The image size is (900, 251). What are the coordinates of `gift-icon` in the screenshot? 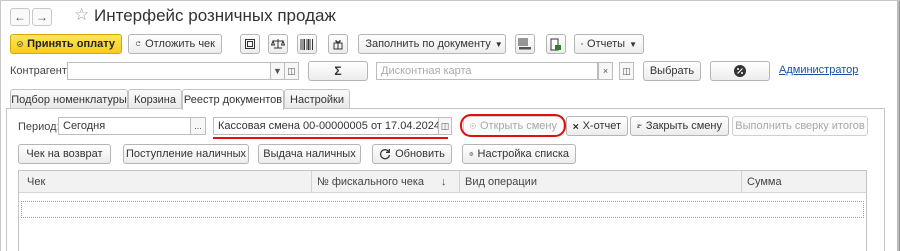 It's located at (338, 45).